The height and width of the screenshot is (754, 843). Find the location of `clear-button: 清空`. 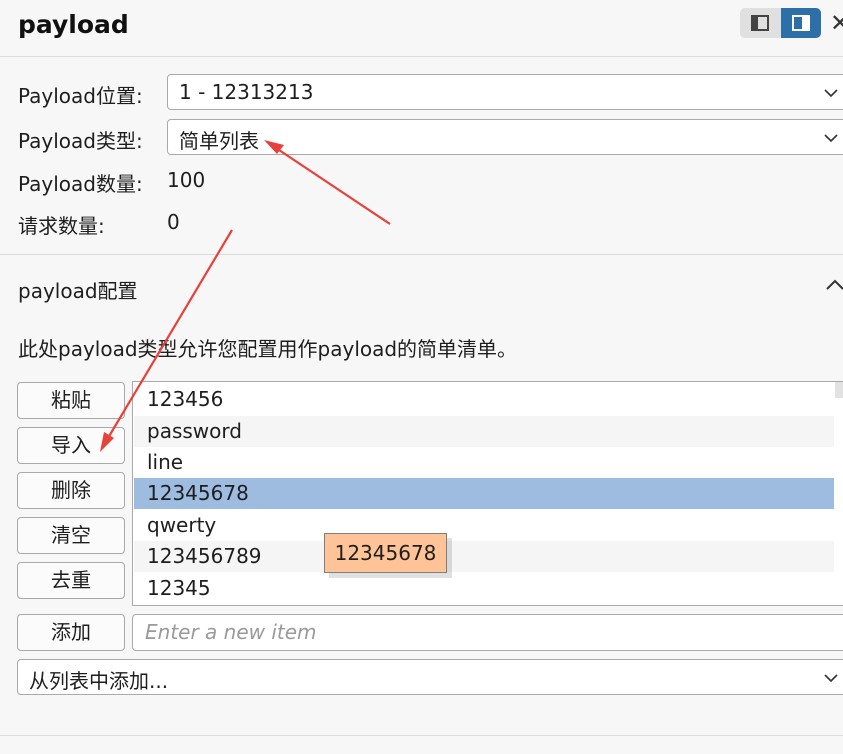

clear-button: 清空 is located at coordinates (71, 535).